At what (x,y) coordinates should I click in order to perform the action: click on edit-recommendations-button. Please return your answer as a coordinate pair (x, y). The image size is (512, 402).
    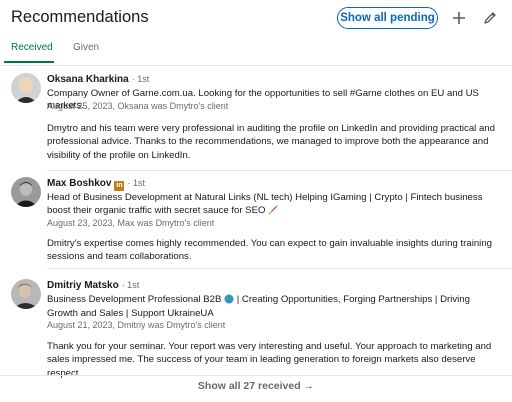
    Looking at the image, I should click on (490, 18).